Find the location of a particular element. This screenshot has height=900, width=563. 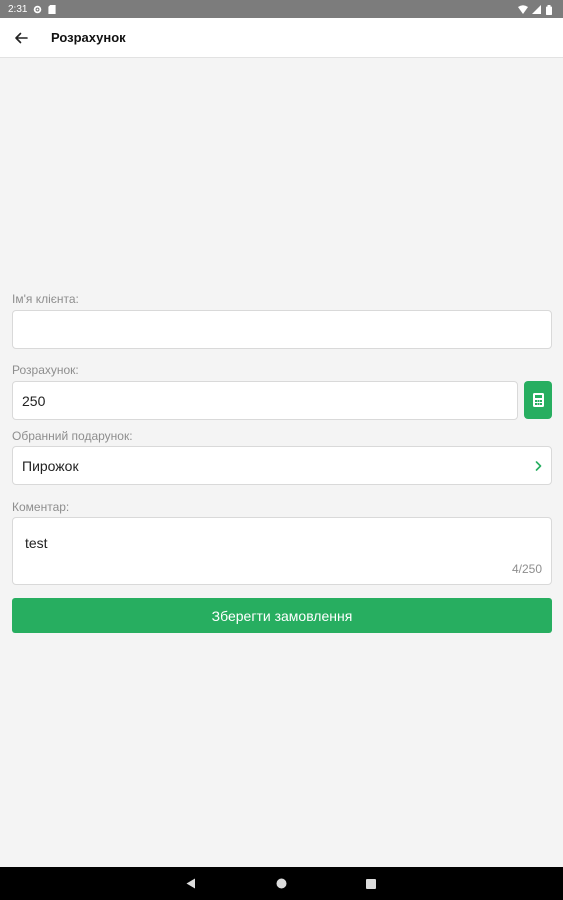

signal-icon is located at coordinates (536, 9).